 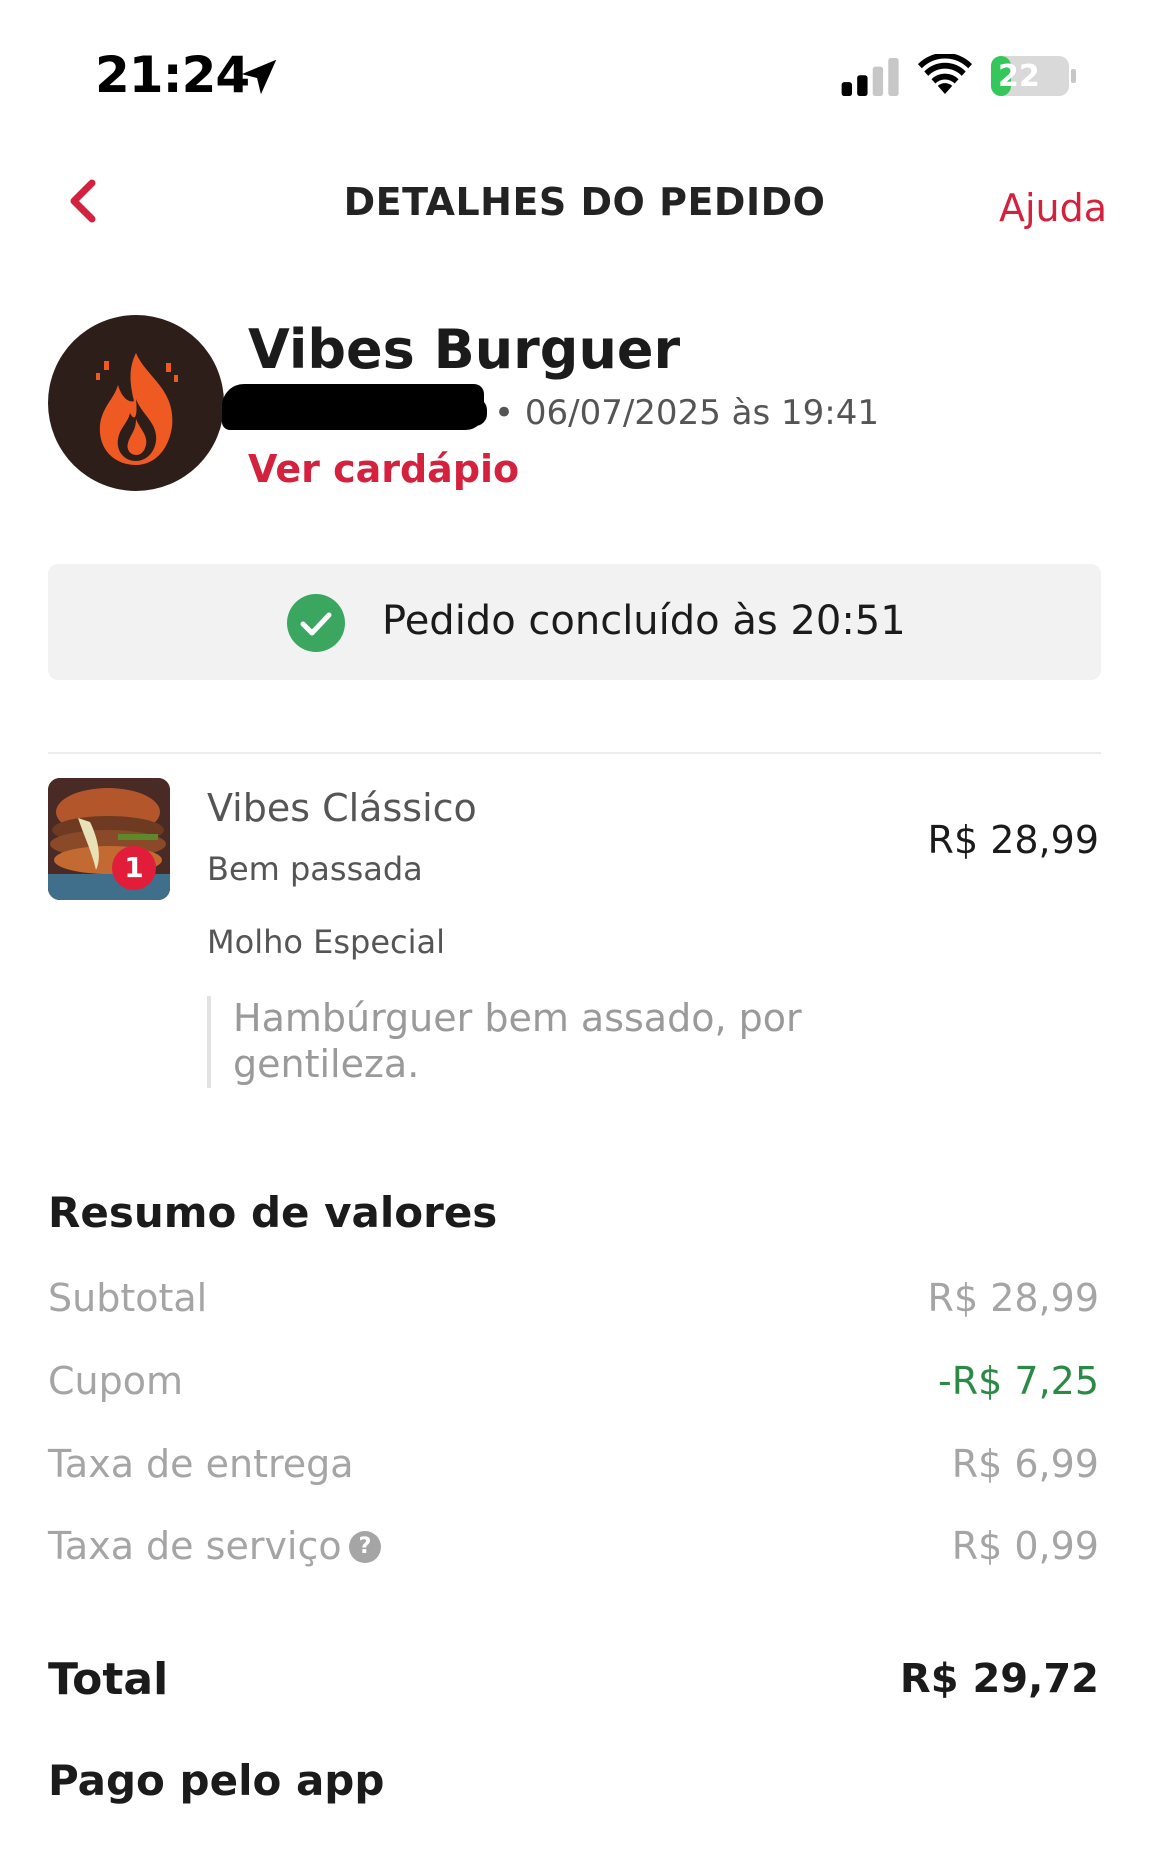 I want to click on battery-level: 22, so click(x=1019, y=76).